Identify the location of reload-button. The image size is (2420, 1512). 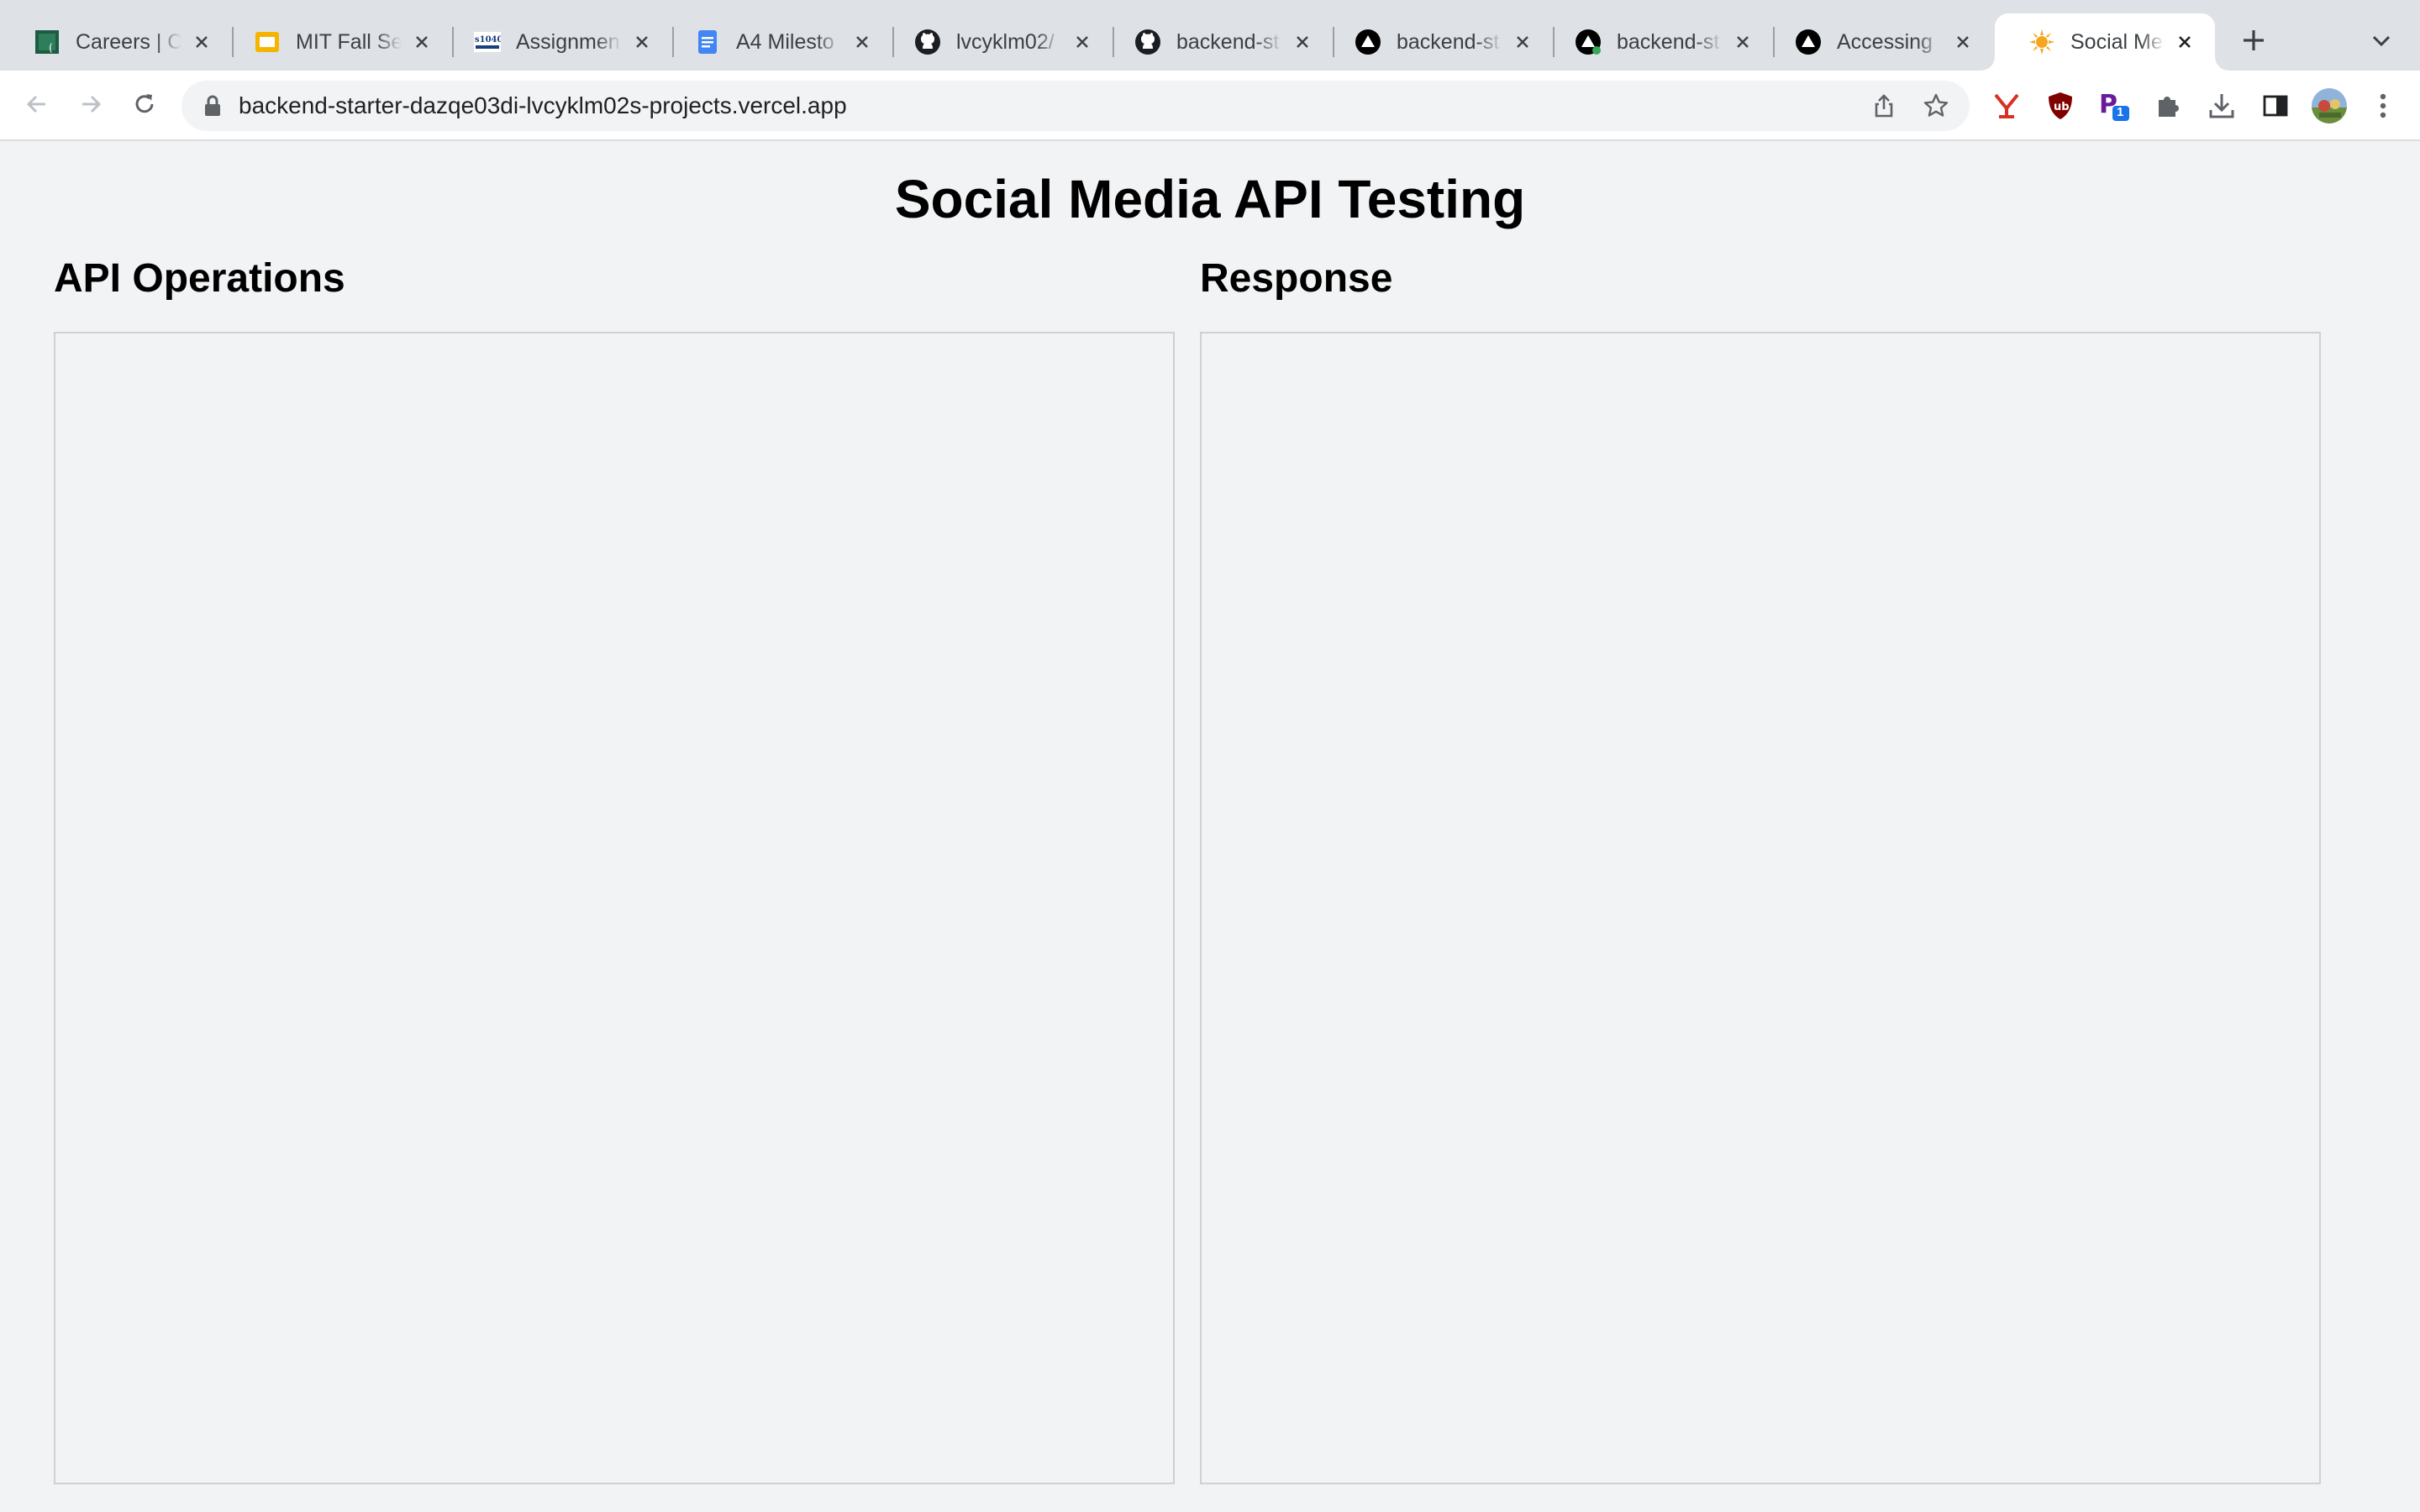
(144, 106).